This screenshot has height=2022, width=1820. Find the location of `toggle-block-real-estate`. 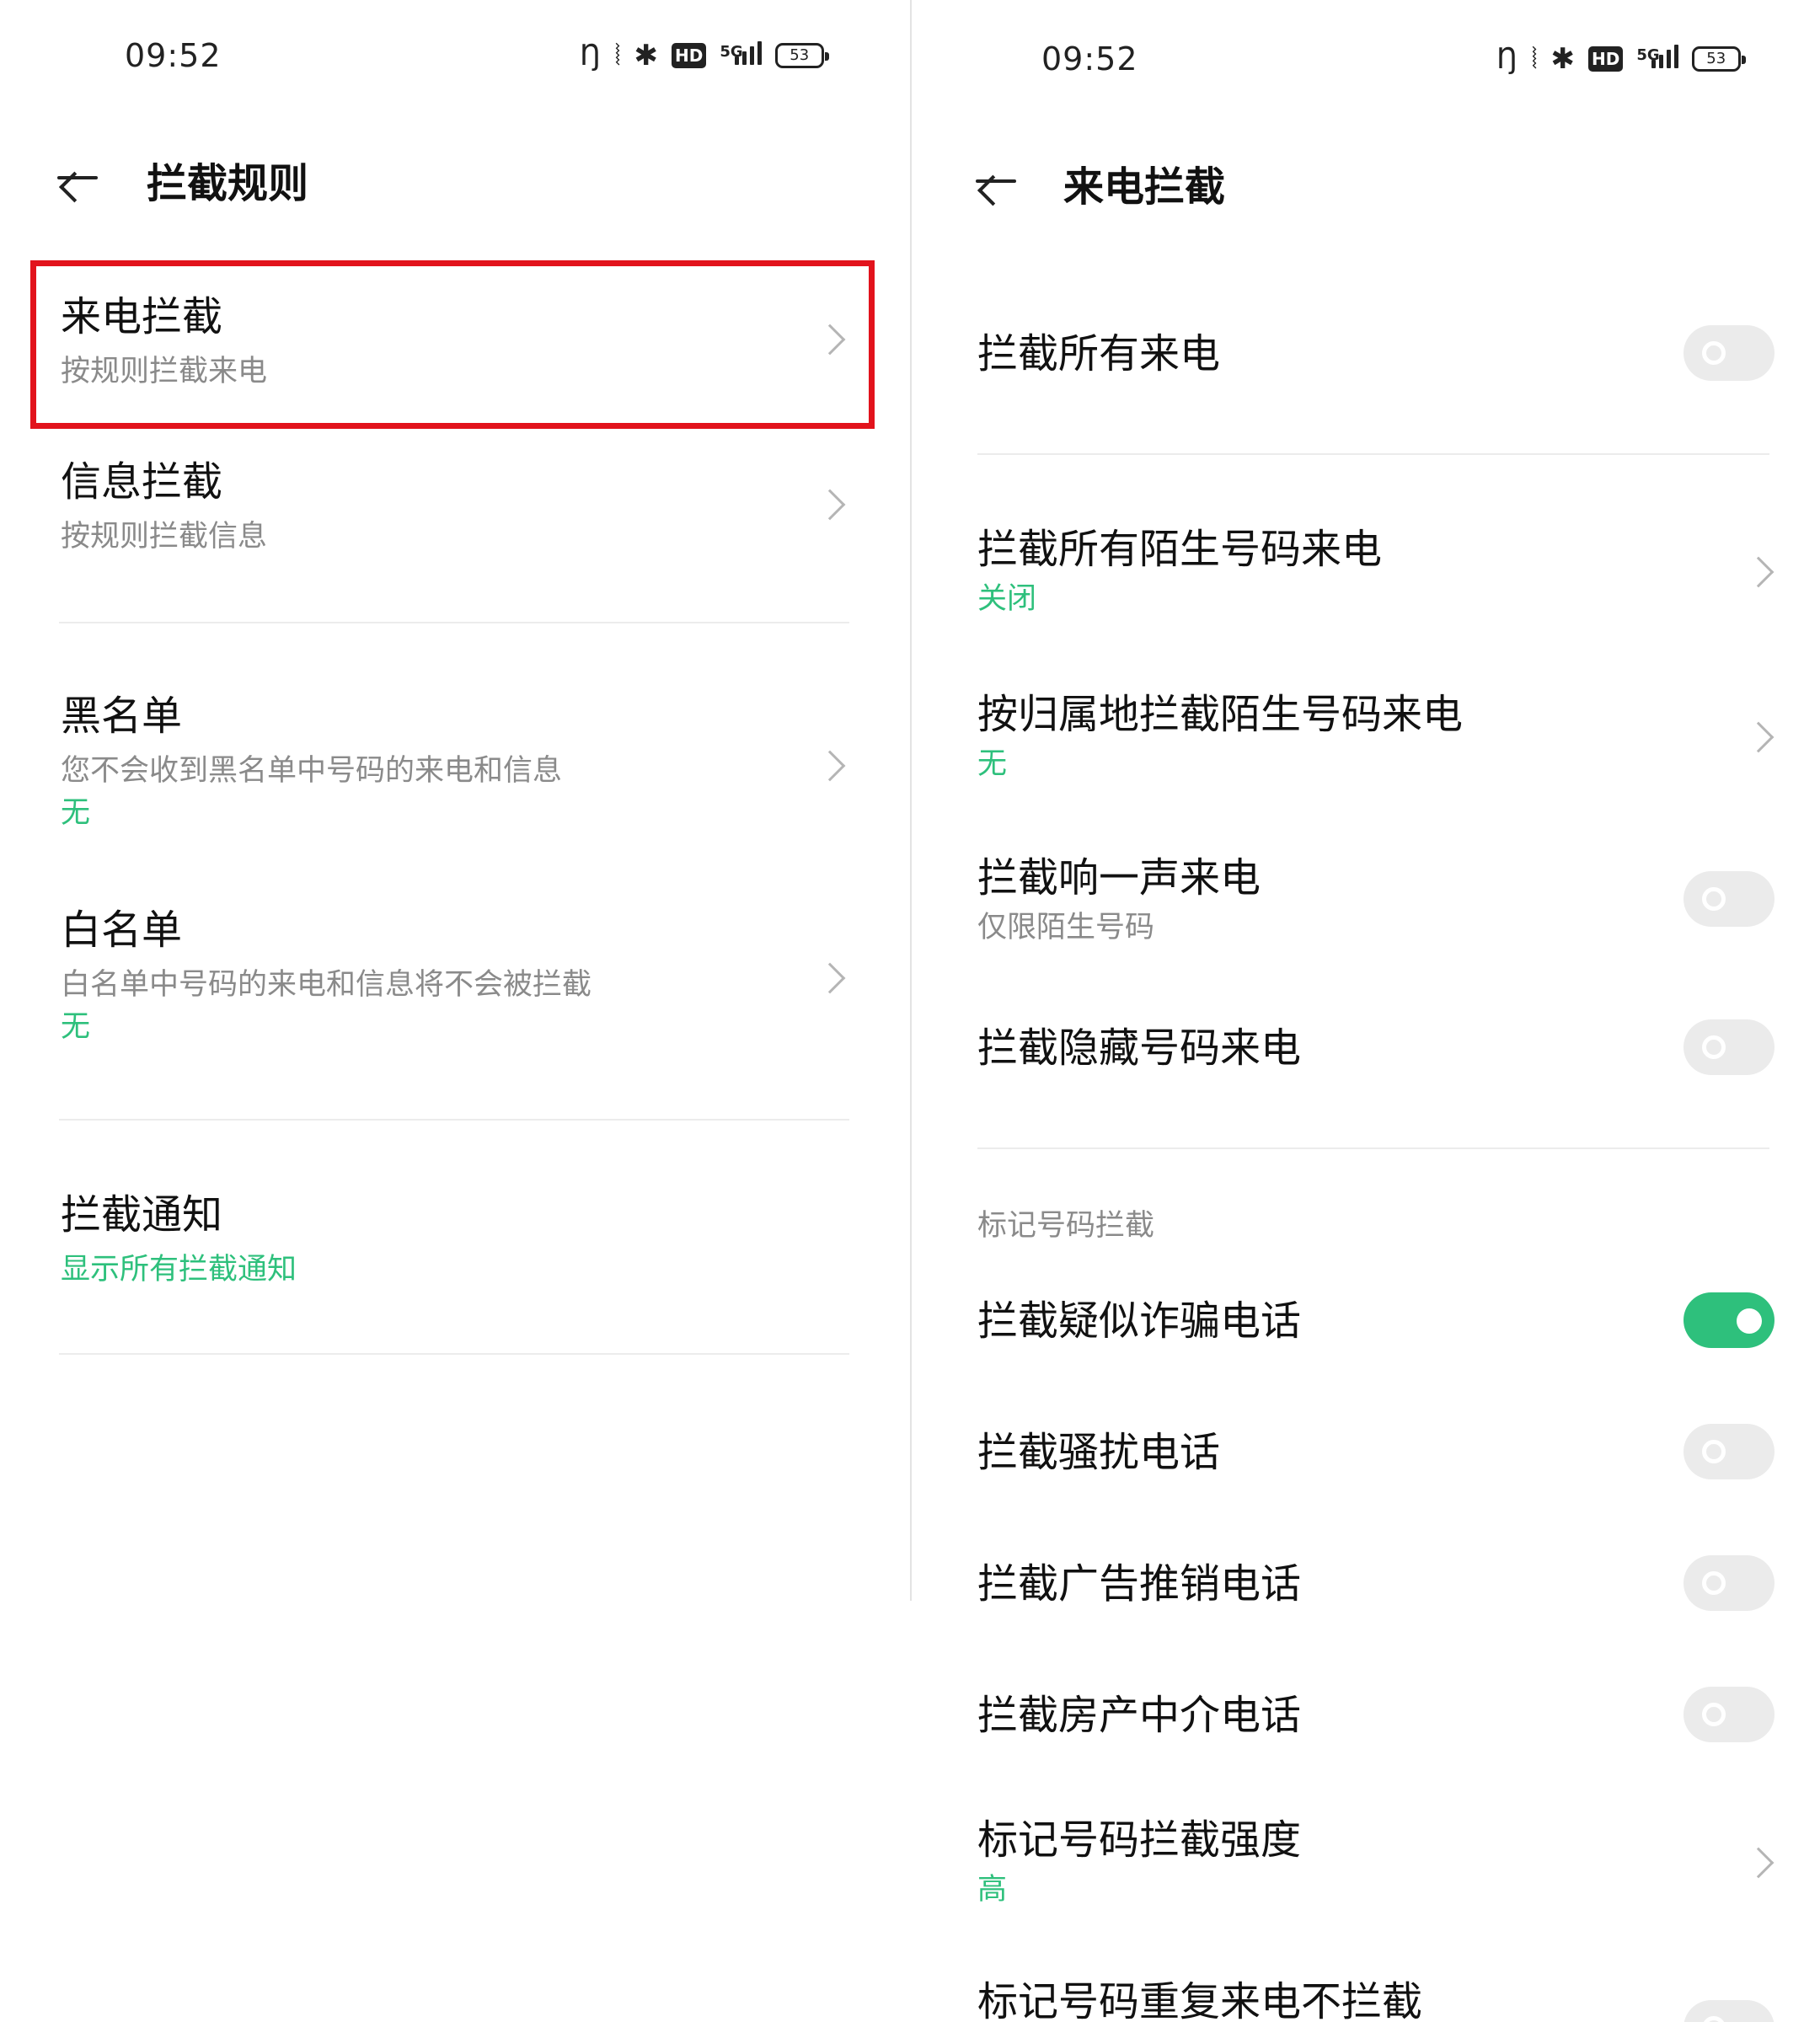

toggle-block-real-estate is located at coordinates (1729, 1714).